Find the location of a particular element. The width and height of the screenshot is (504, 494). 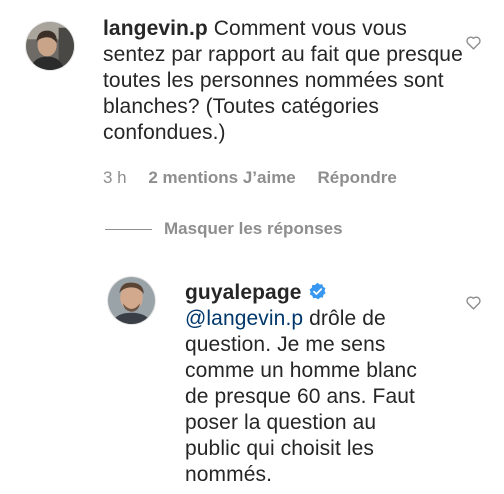

commenter-avatar is located at coordinates (50, 46).